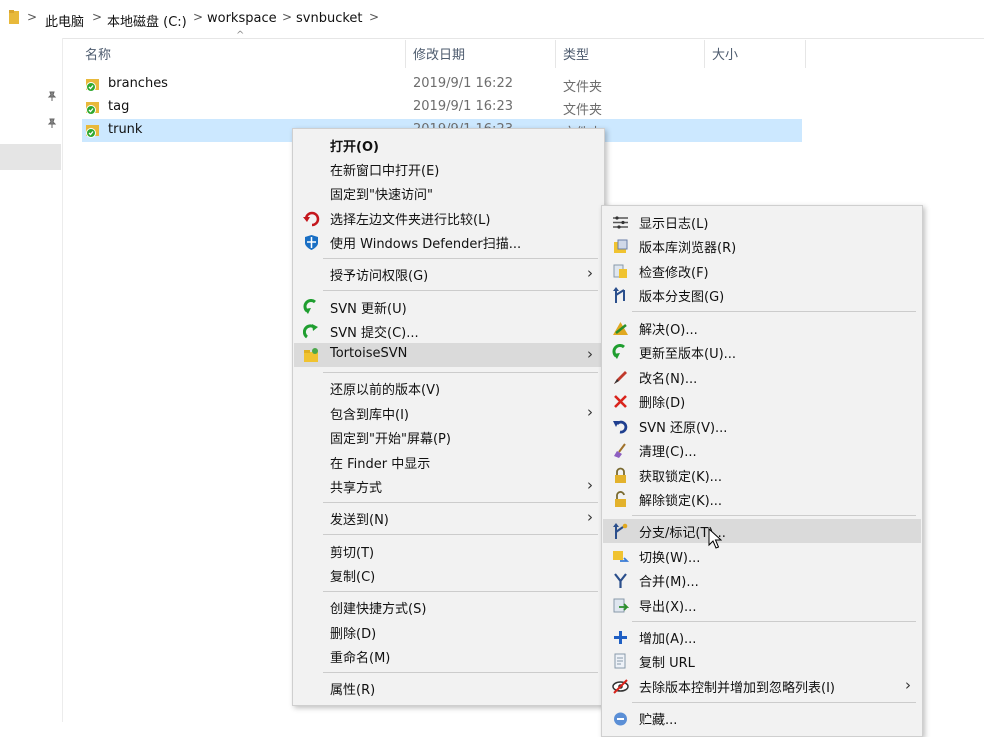  Describe the element at coordinates (448, 632) in the screenshot. I see `menu-item-delete: 删除(D)` at that location.